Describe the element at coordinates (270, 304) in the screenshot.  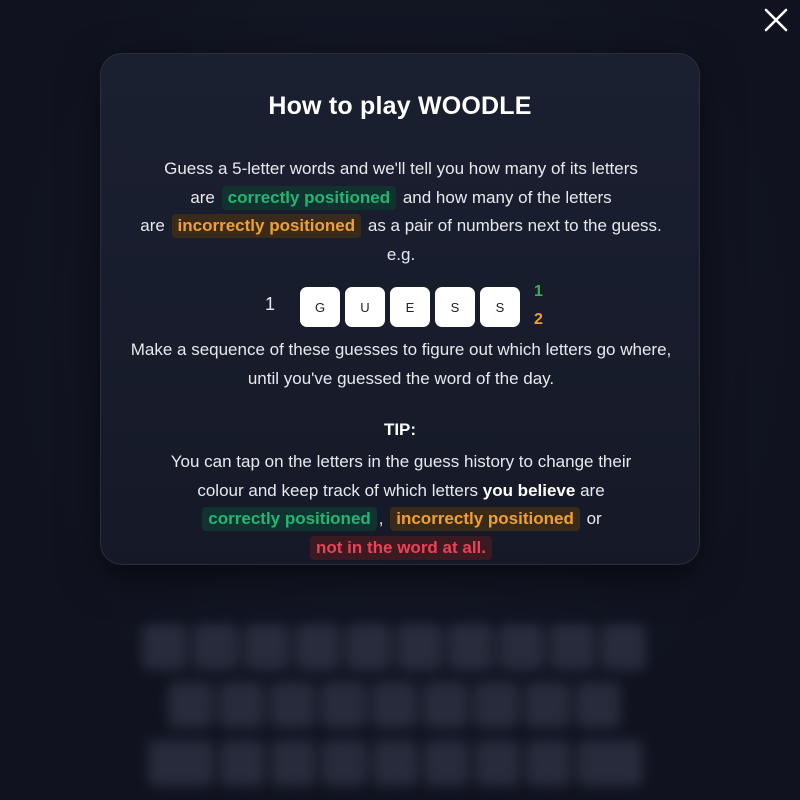
I see `guess-row-number: 1` at that location.